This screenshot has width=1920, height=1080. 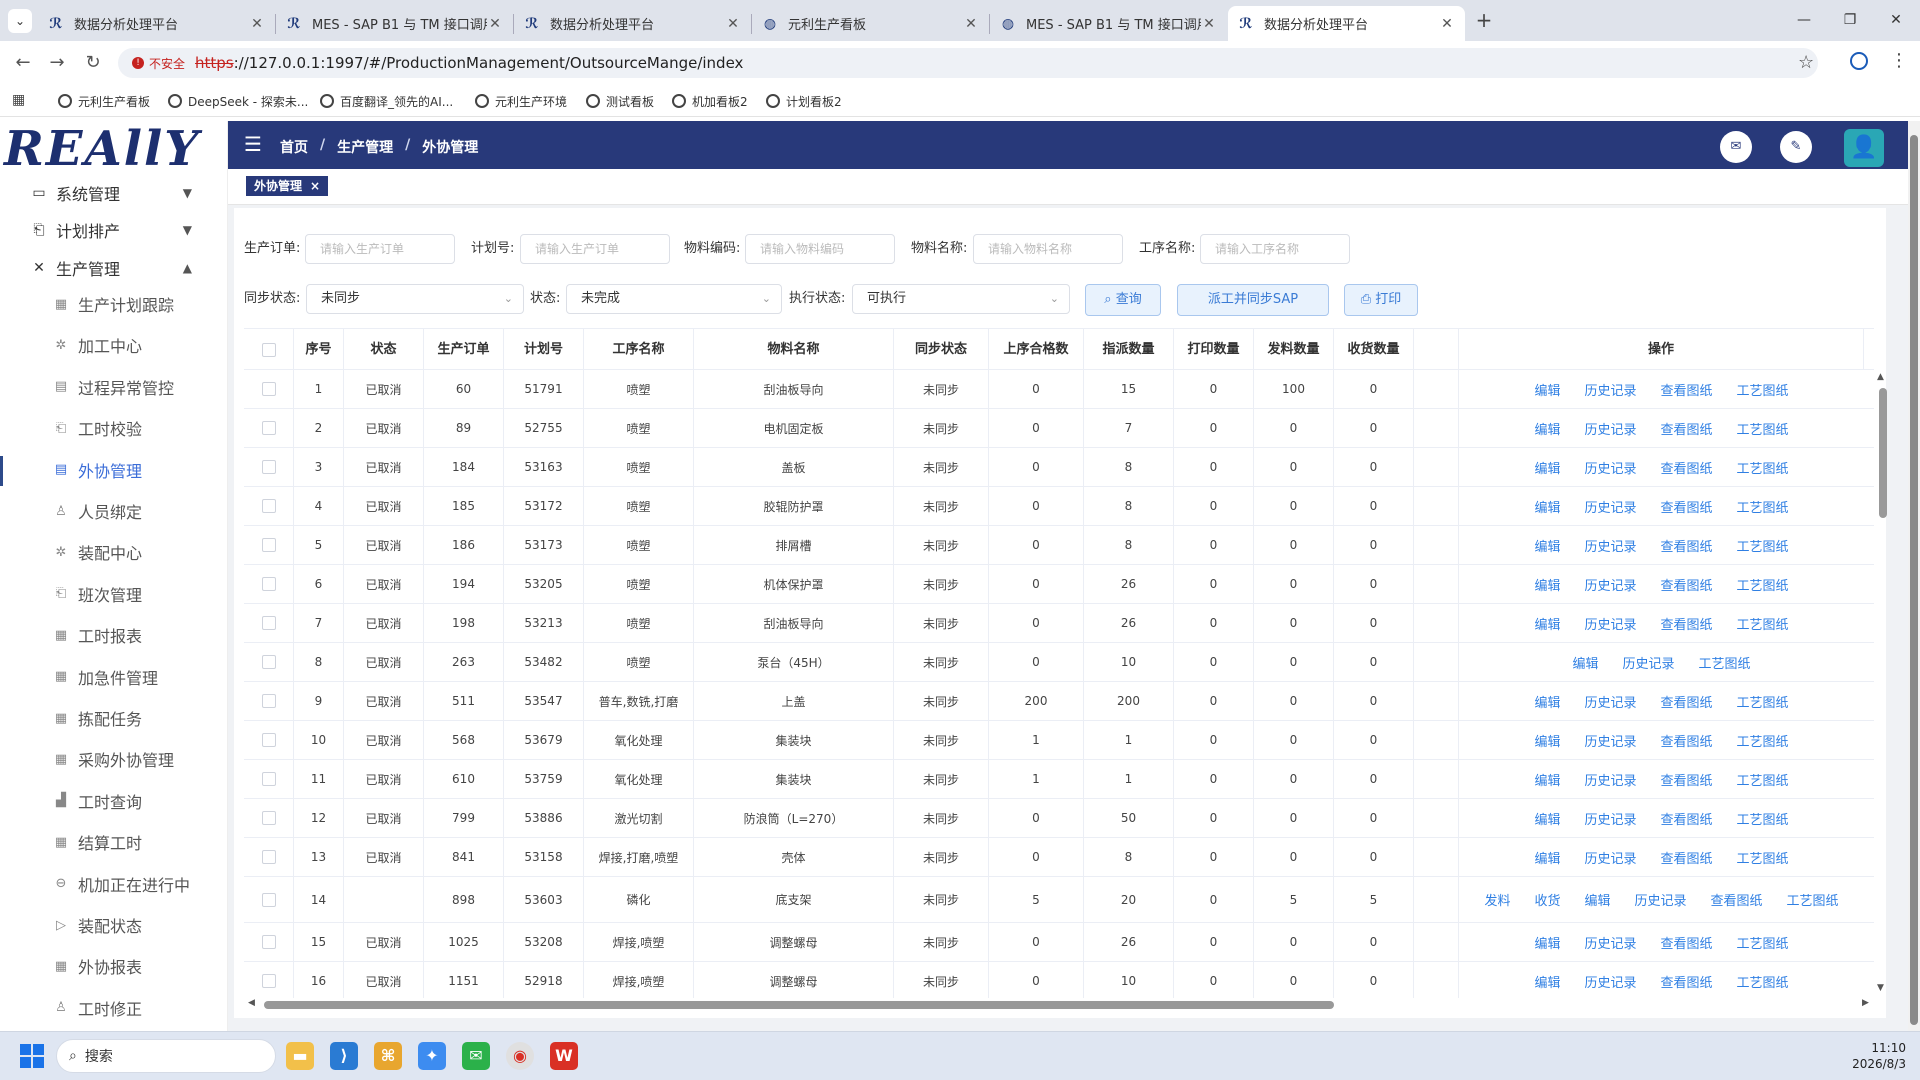 I want to click on chrome-icon: ◉, so click(x=520, y=1056).